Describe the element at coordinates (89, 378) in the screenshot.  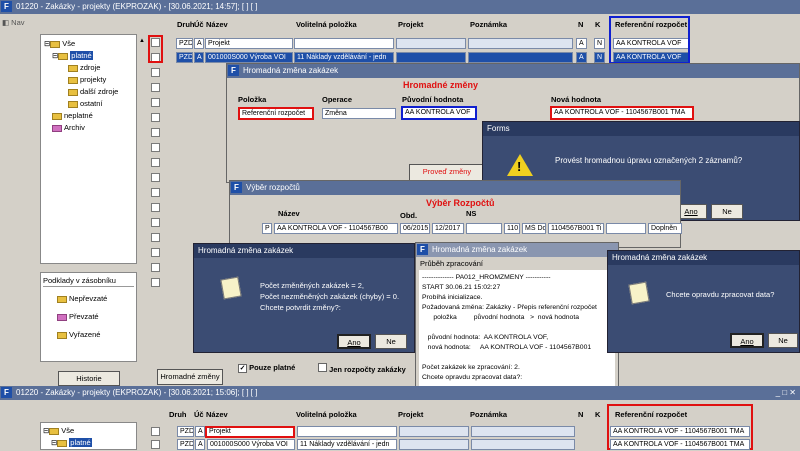
I see `historie-button: Historie` at that location.